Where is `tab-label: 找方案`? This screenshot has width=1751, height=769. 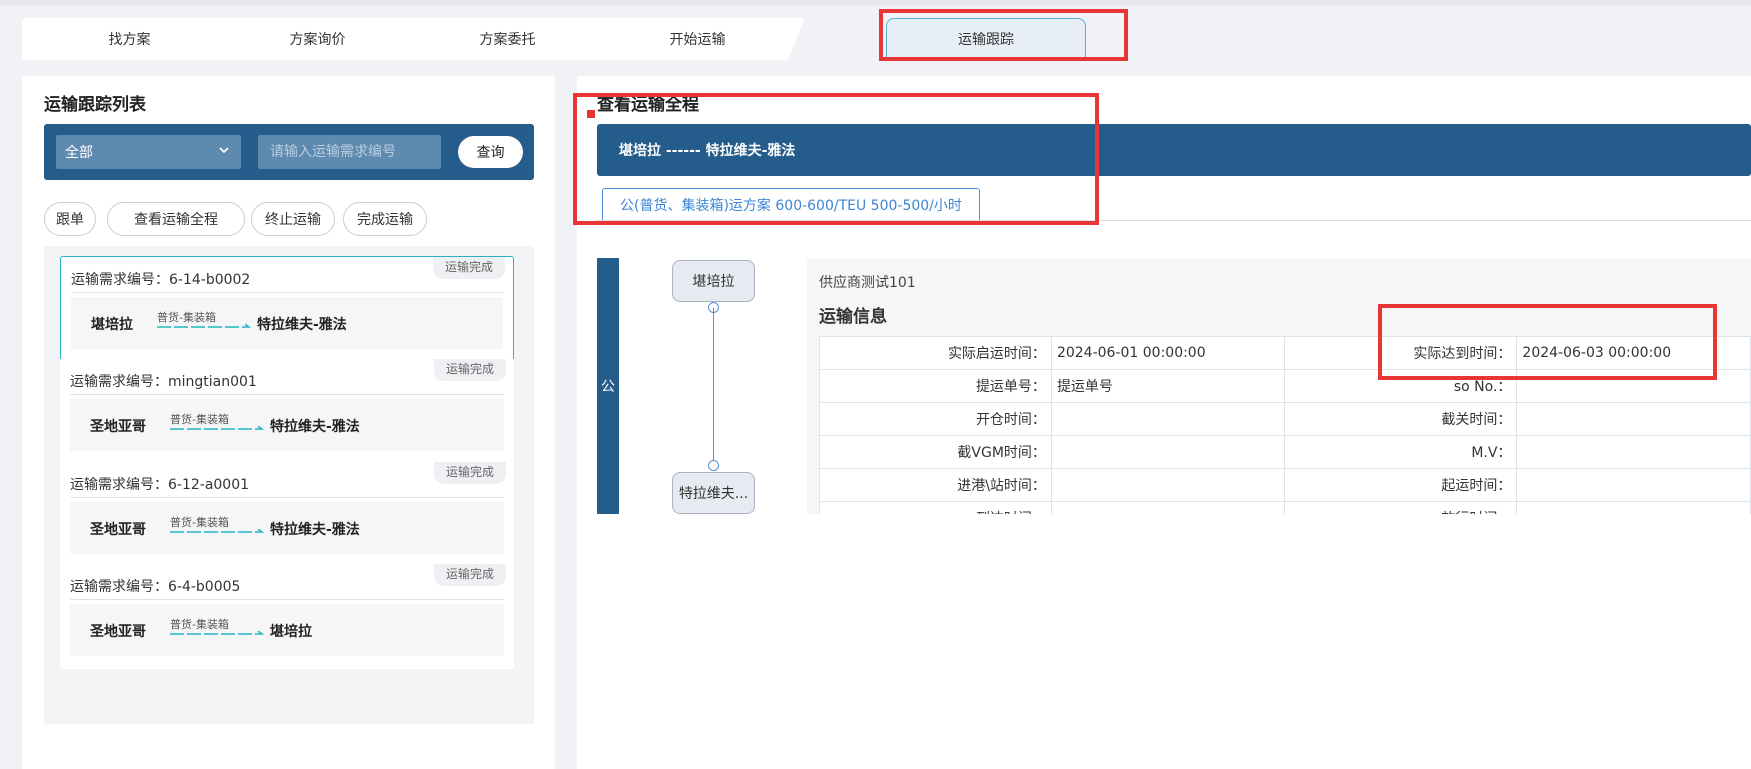 tab-label: 找方案 is located at coordinates (129, 40).